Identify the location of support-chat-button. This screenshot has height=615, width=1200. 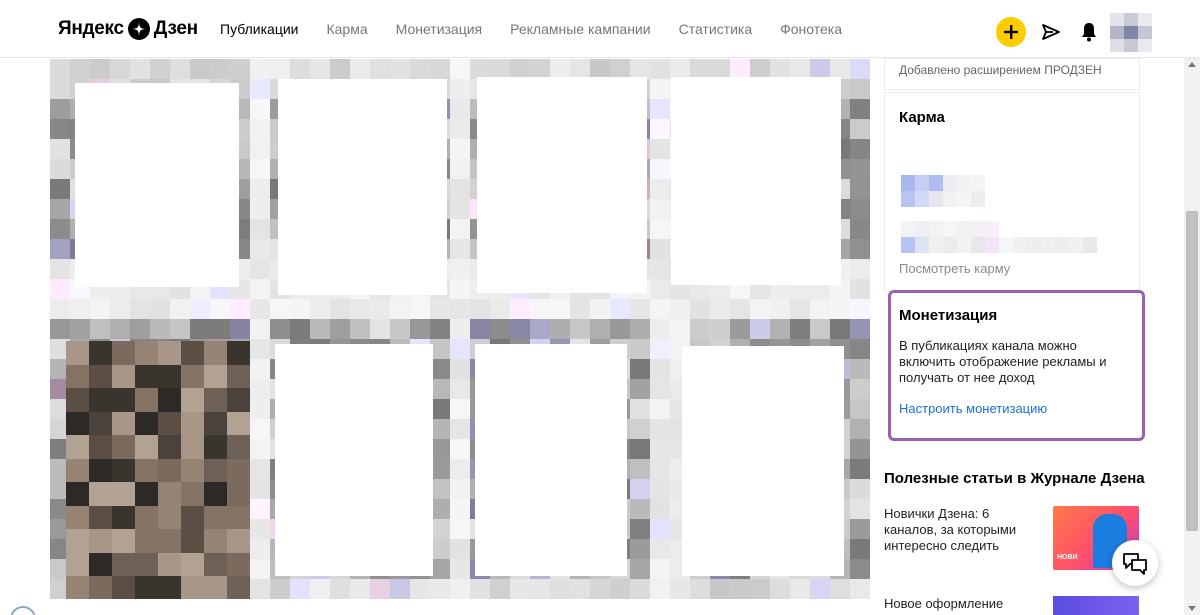
(1135, 563).